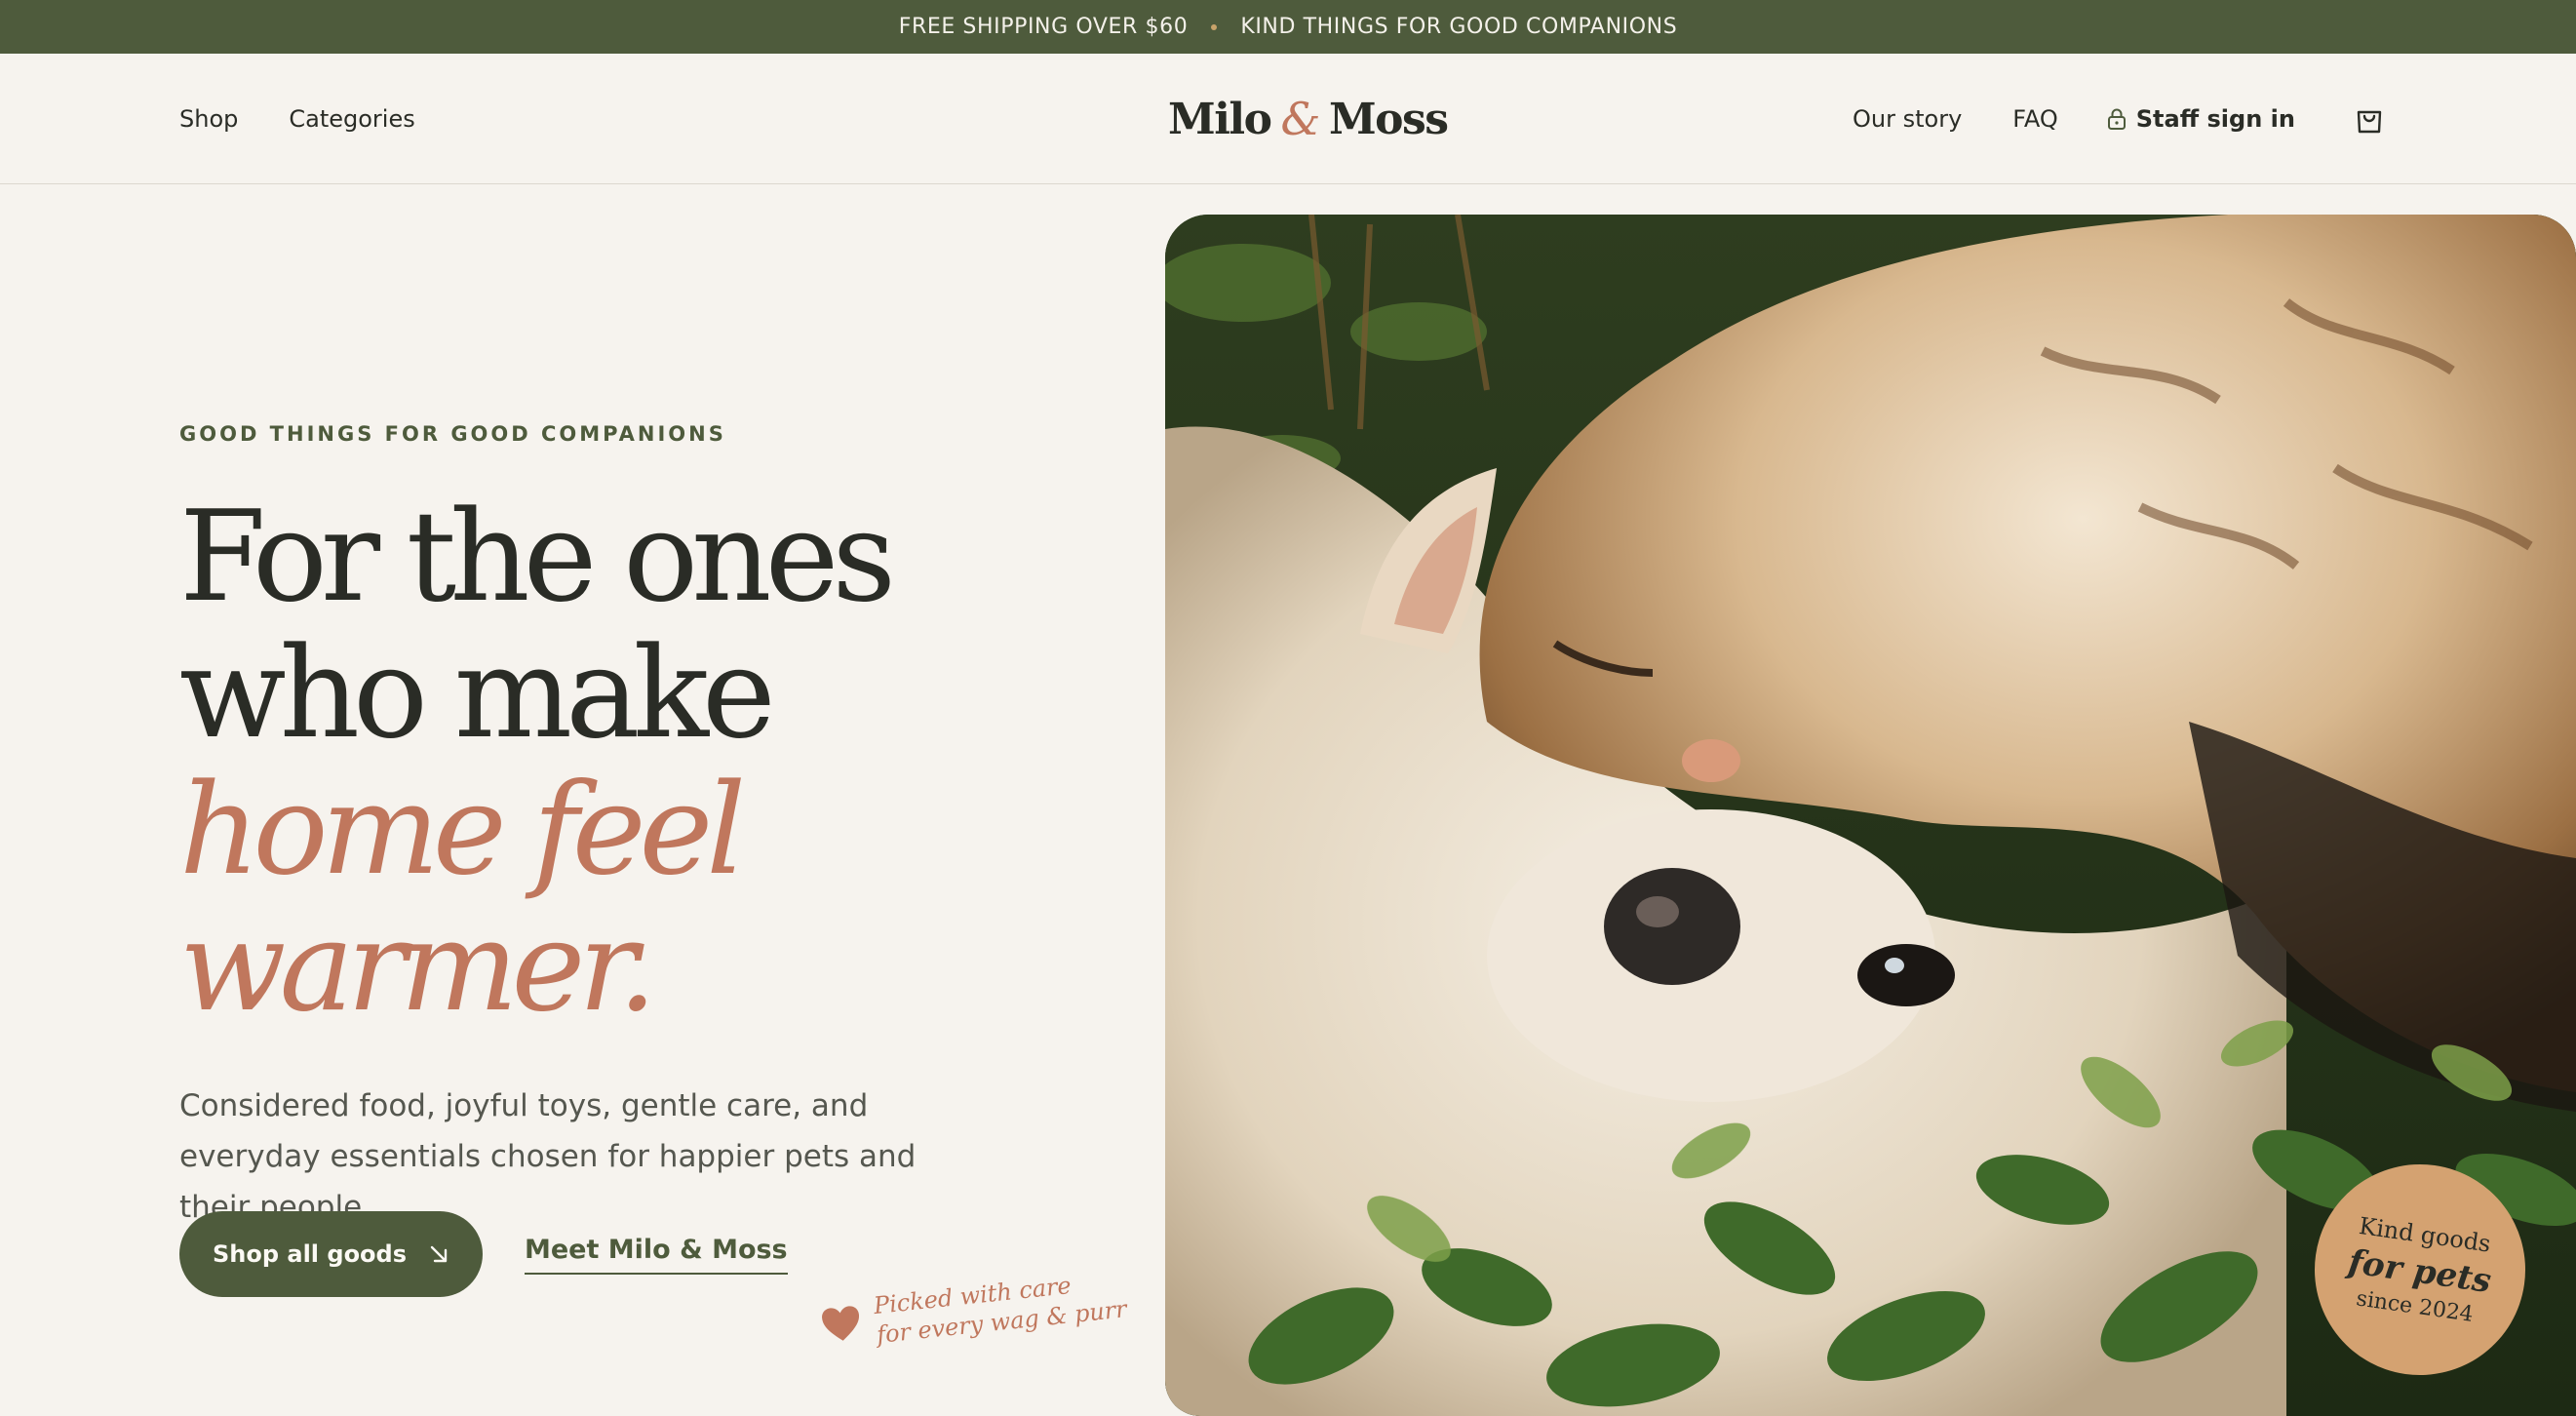 This screenshot has height=1416, width=2576. Describe the element at coordinates (208, 119) in the screenshot. I see `nav-shop: Shop` at that location.